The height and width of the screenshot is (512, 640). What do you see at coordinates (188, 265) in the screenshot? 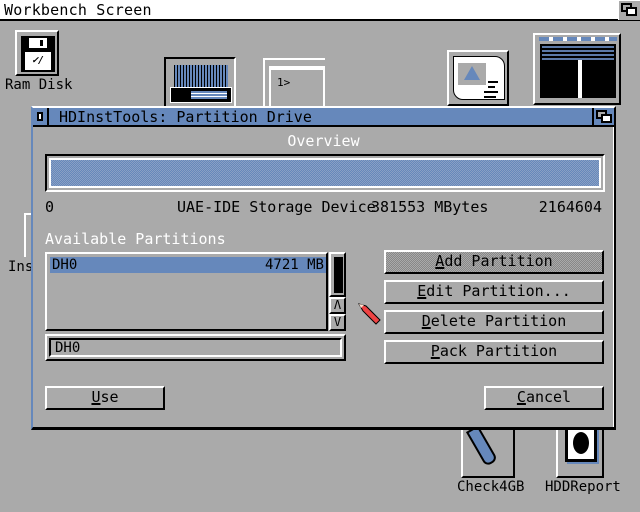
I see `list-item: DH0 4721 MB` at bounding box center [188, 265].